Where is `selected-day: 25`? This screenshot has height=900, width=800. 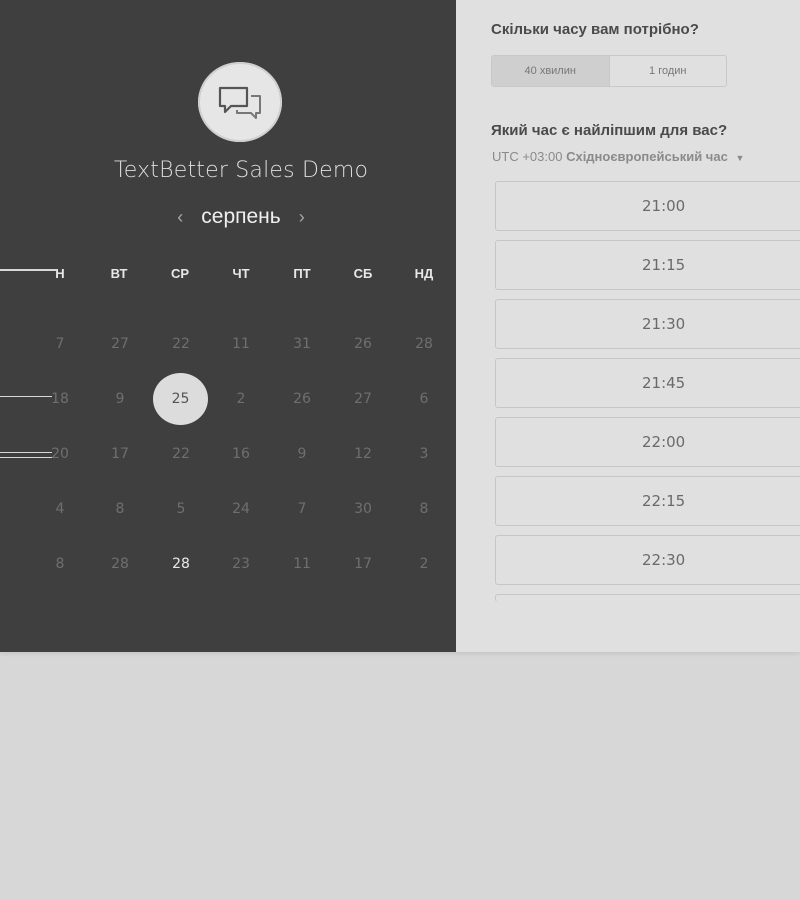
selected-day: 25 is located at coordinates (180, 399).